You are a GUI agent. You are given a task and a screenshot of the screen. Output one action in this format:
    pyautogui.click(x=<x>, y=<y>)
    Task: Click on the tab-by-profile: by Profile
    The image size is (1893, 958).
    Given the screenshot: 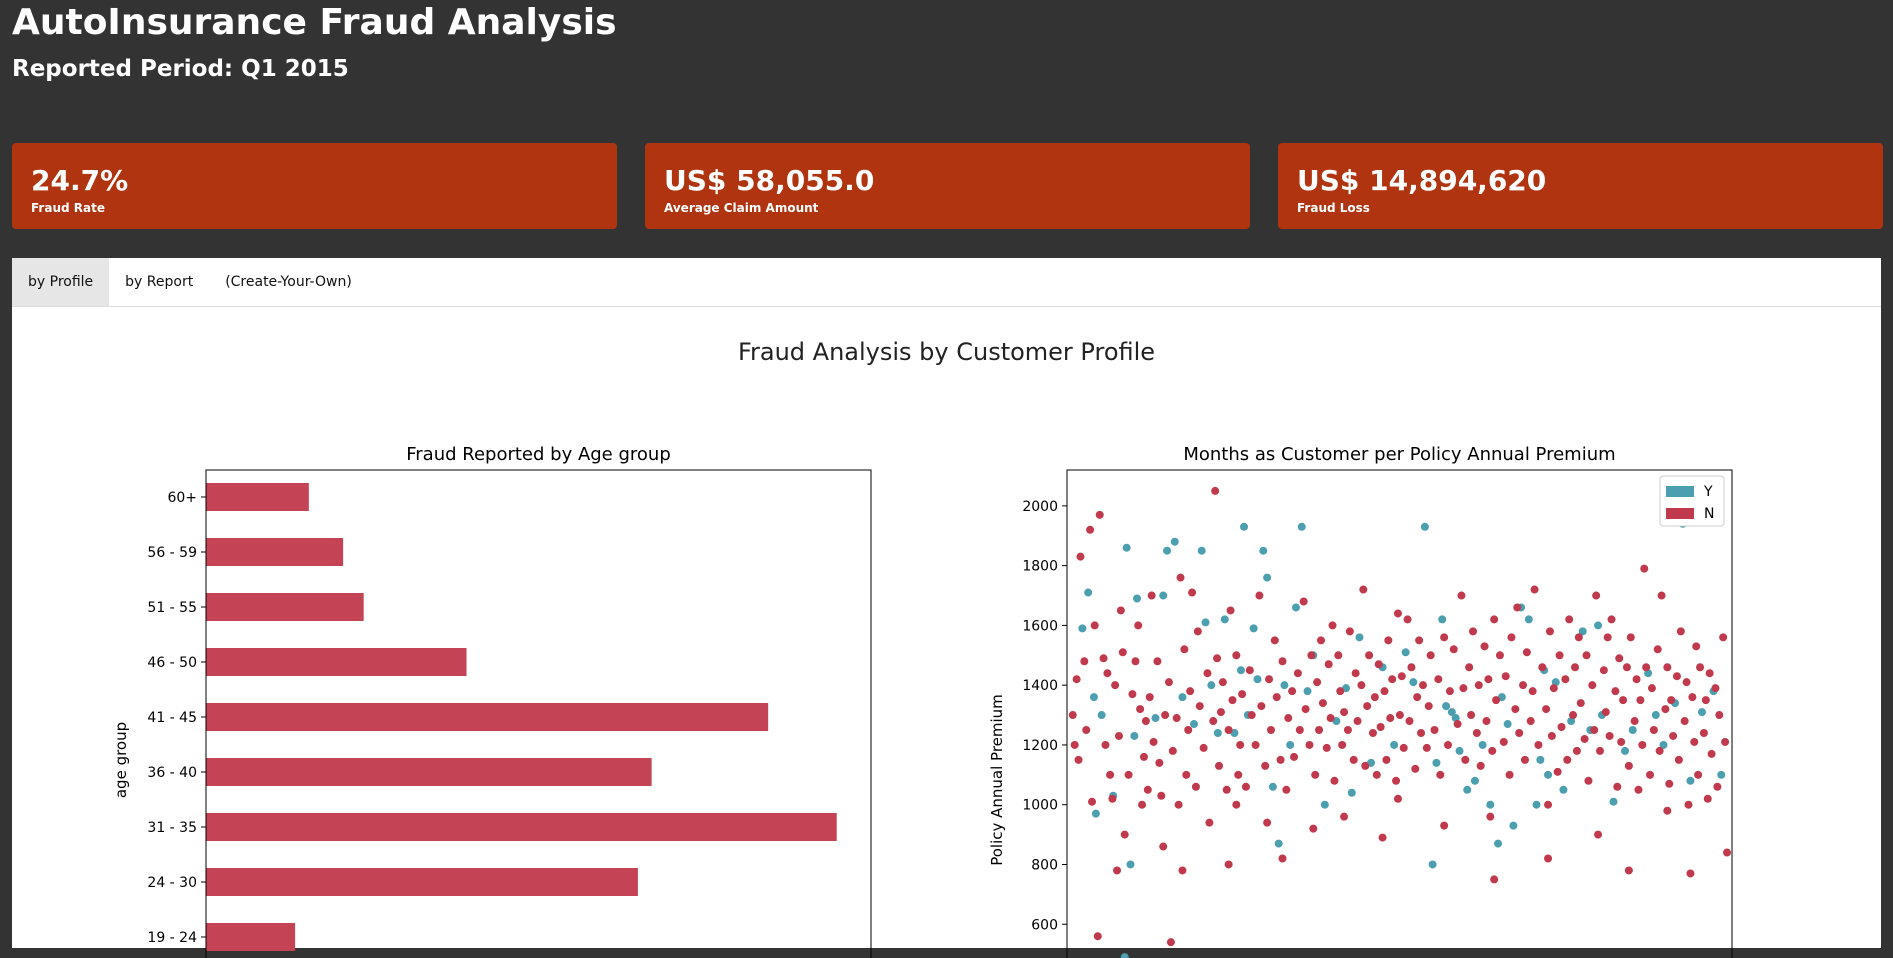 What is the action you would take?
    pyautogui.click(x=61, y=282)
    